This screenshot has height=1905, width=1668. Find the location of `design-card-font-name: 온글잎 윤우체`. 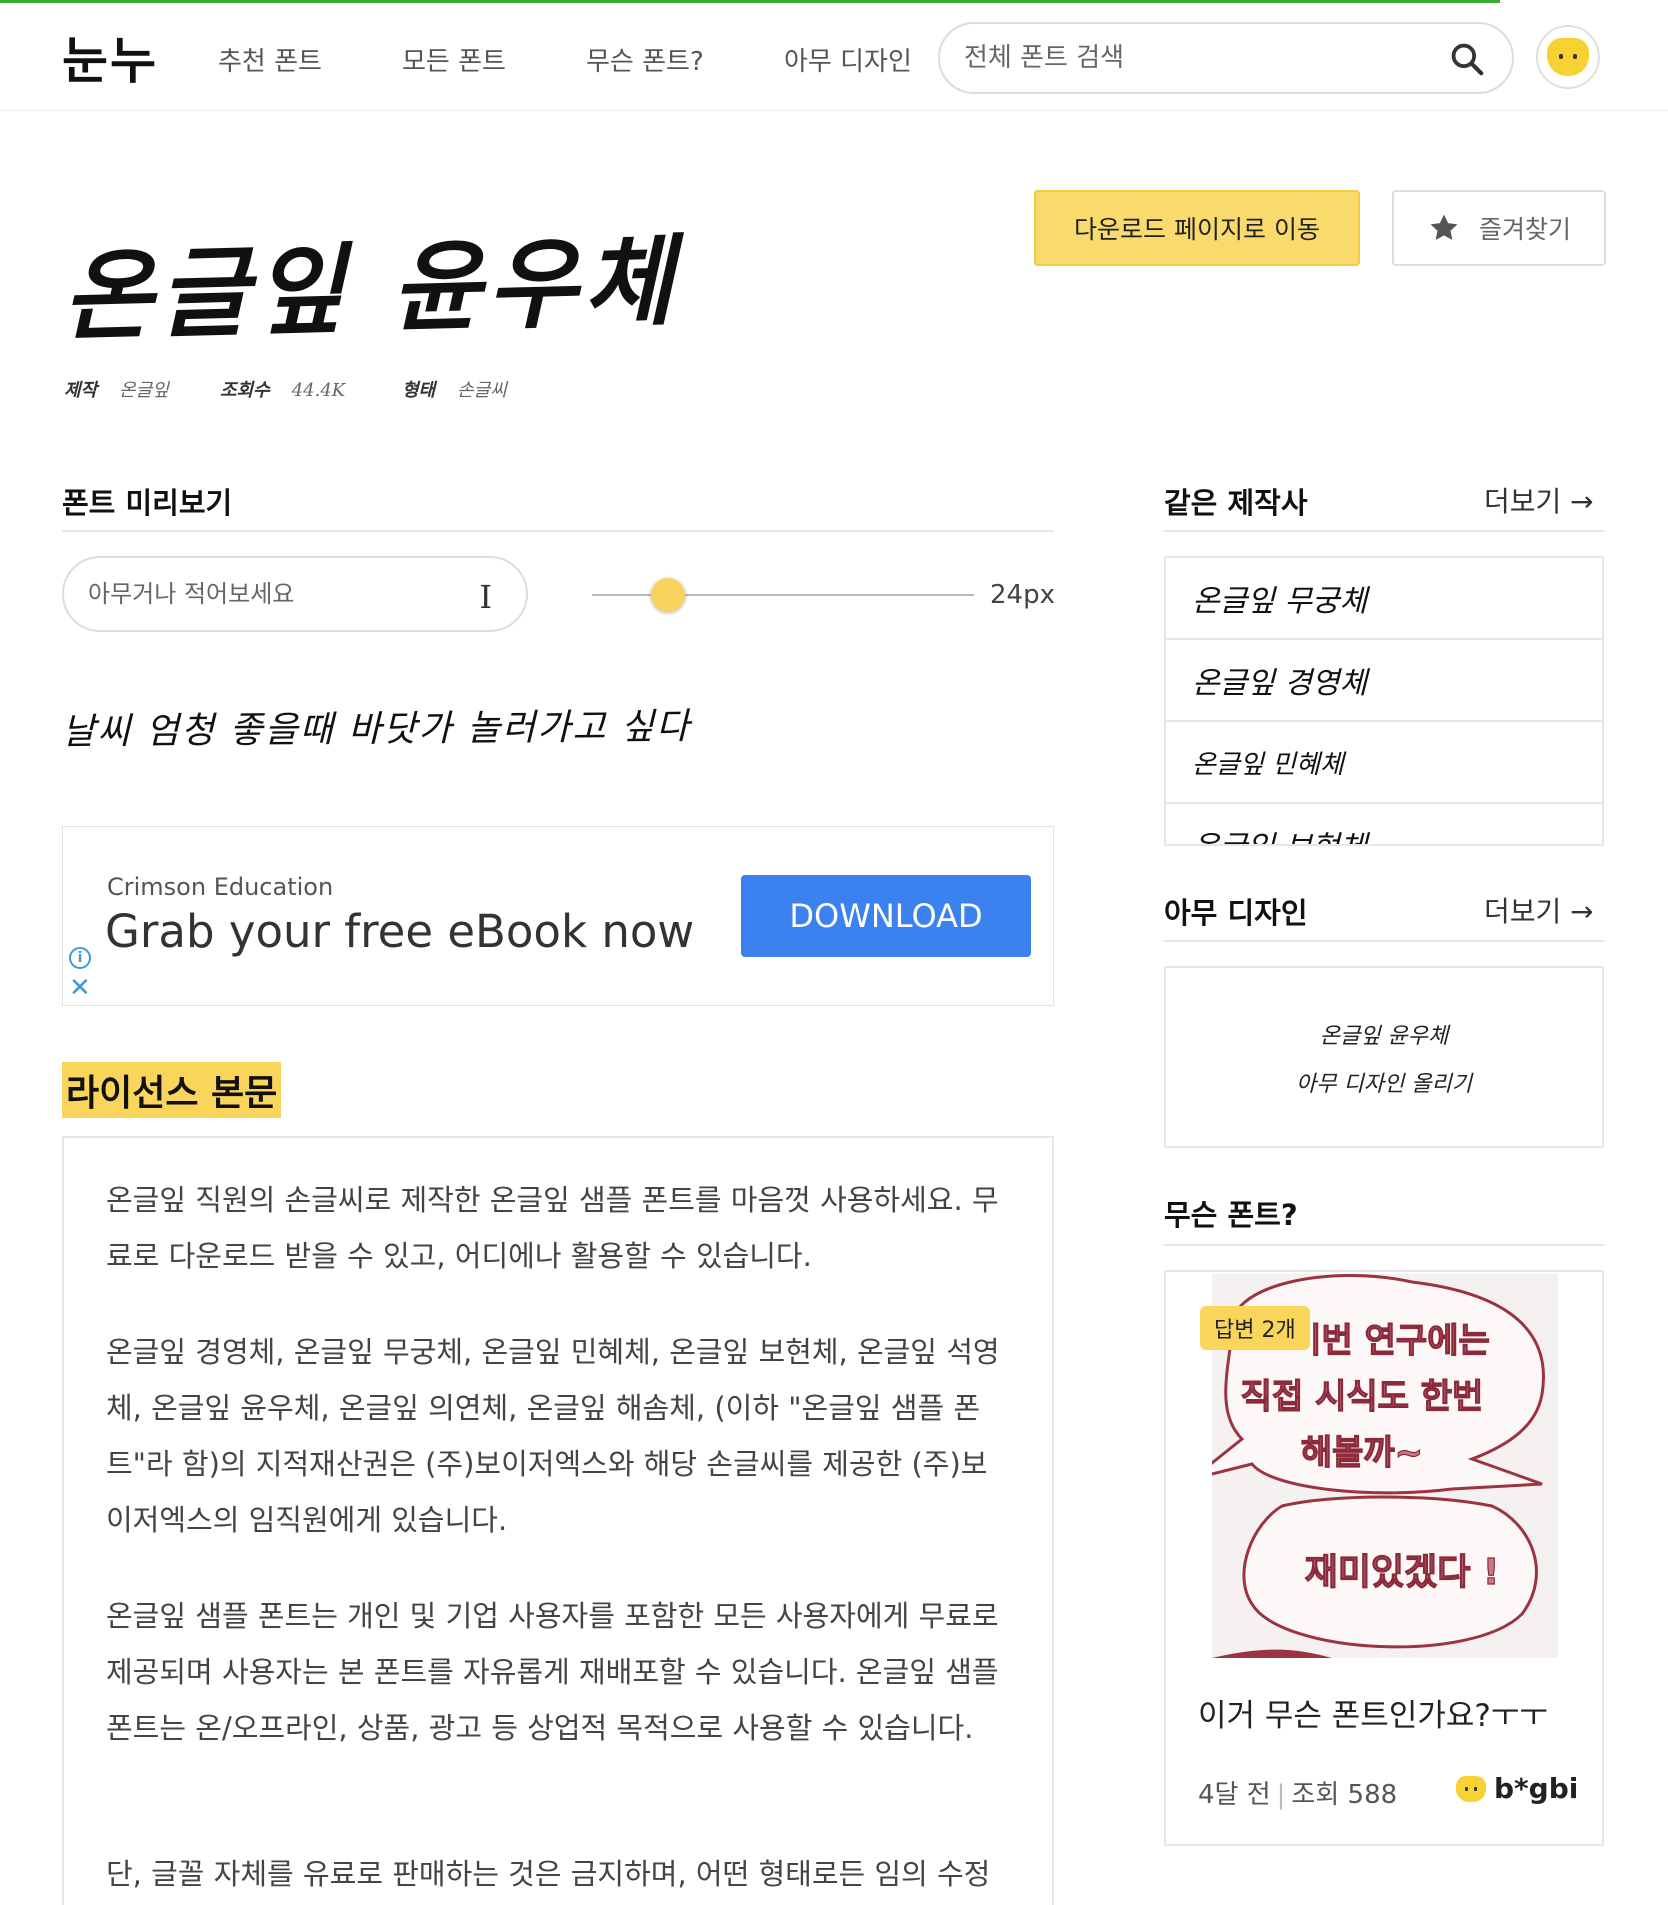

design-card-font-name: 온글잎 윤우체 is located at coordinates (1384, 1036).